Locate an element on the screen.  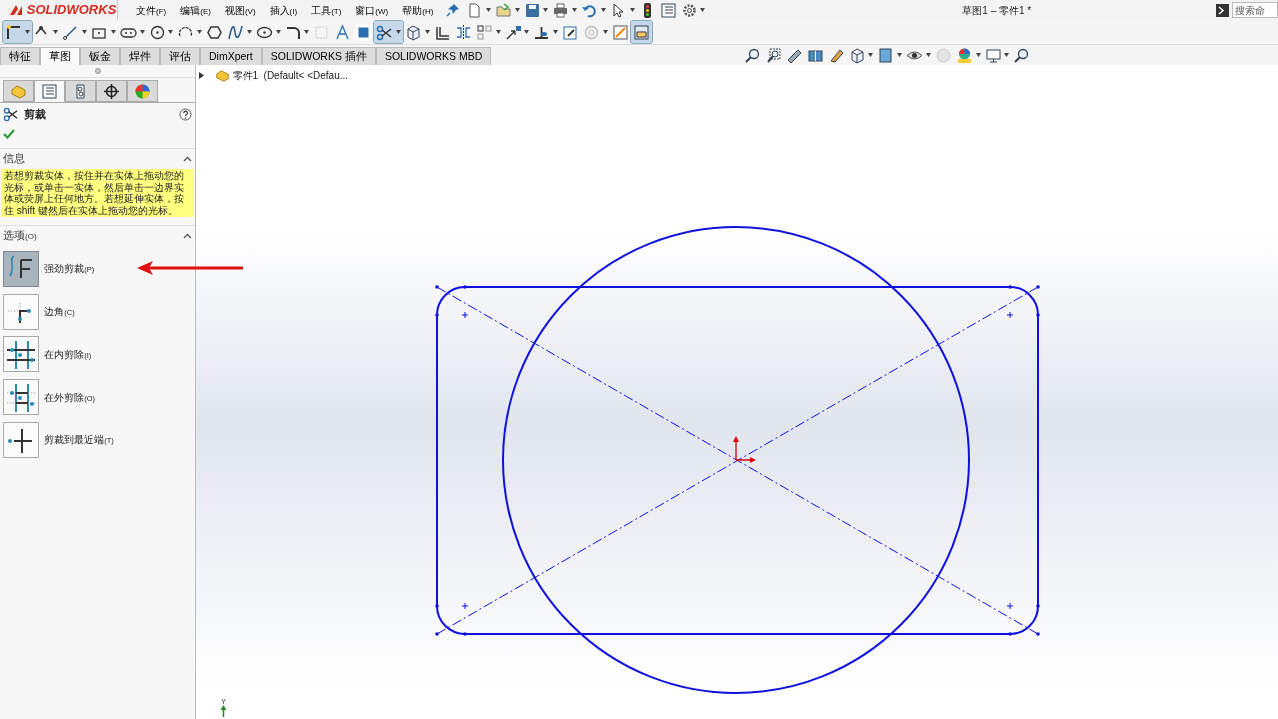
search-field: 搜索命 is located at coordinates (1255, 10).